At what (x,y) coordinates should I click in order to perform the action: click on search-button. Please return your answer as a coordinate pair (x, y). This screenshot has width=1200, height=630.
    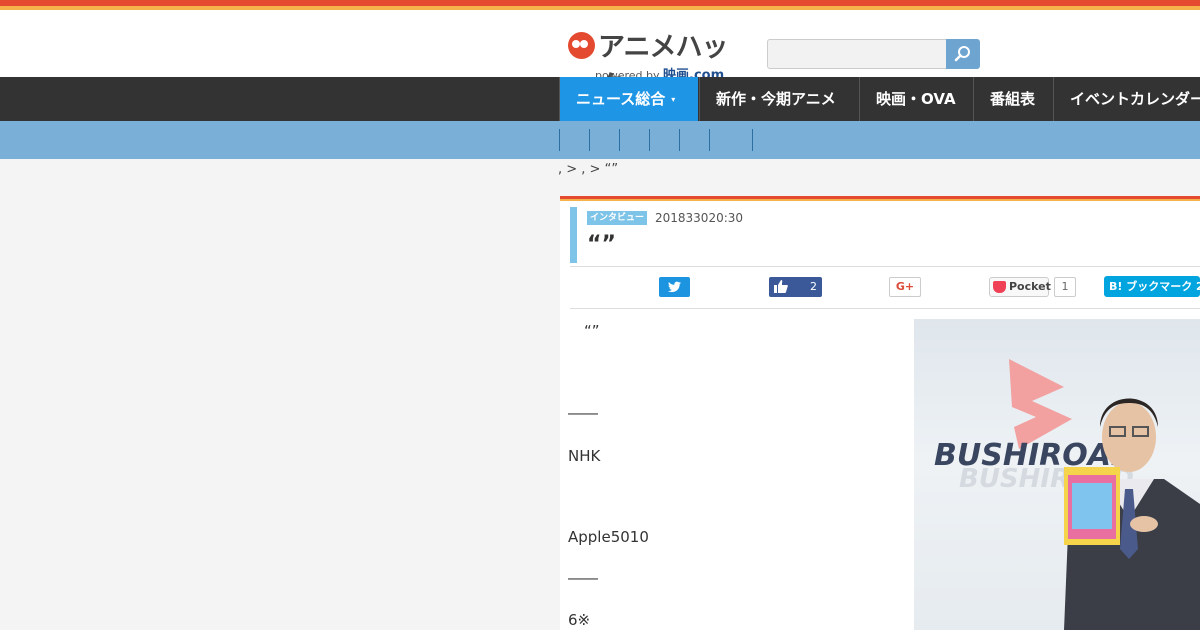
    Looking at the image, I should click on (963, 54).